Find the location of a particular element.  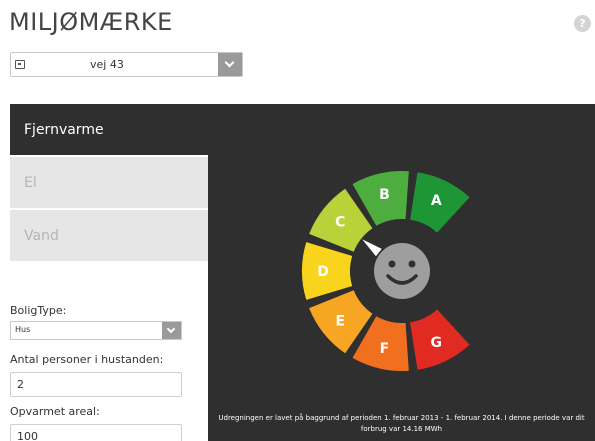

housing-type-value: Hus is located at coordinates (23, 329).